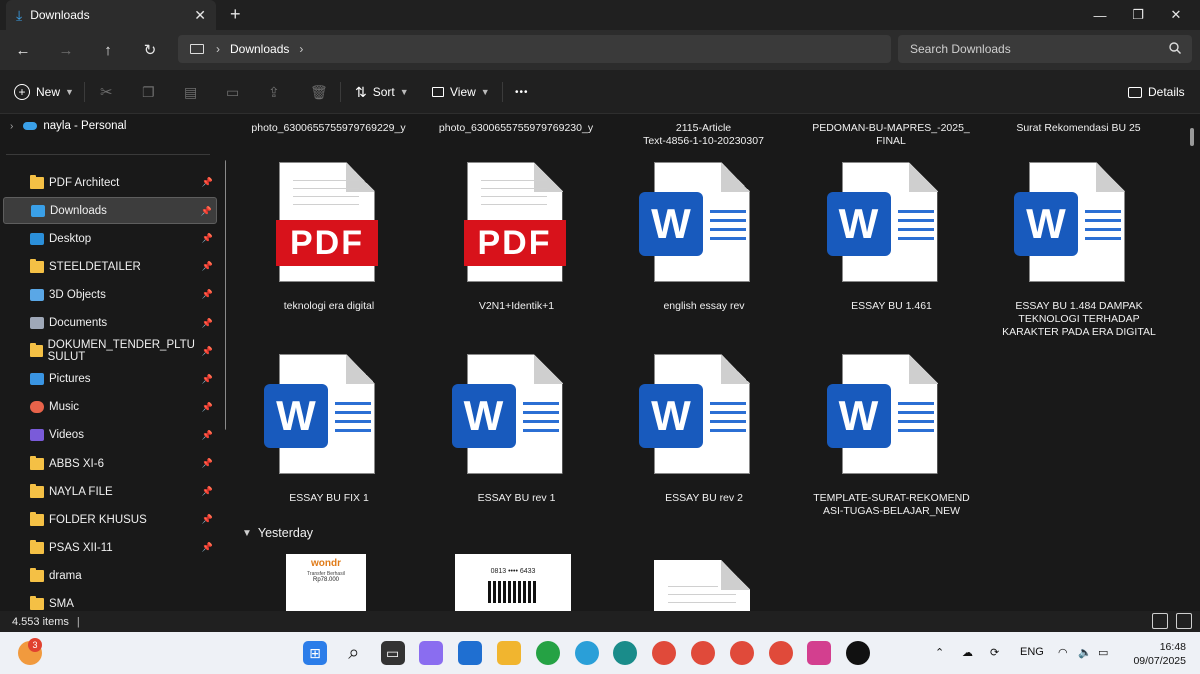  I want to click on whatsapp-icon, so click(547, 653).